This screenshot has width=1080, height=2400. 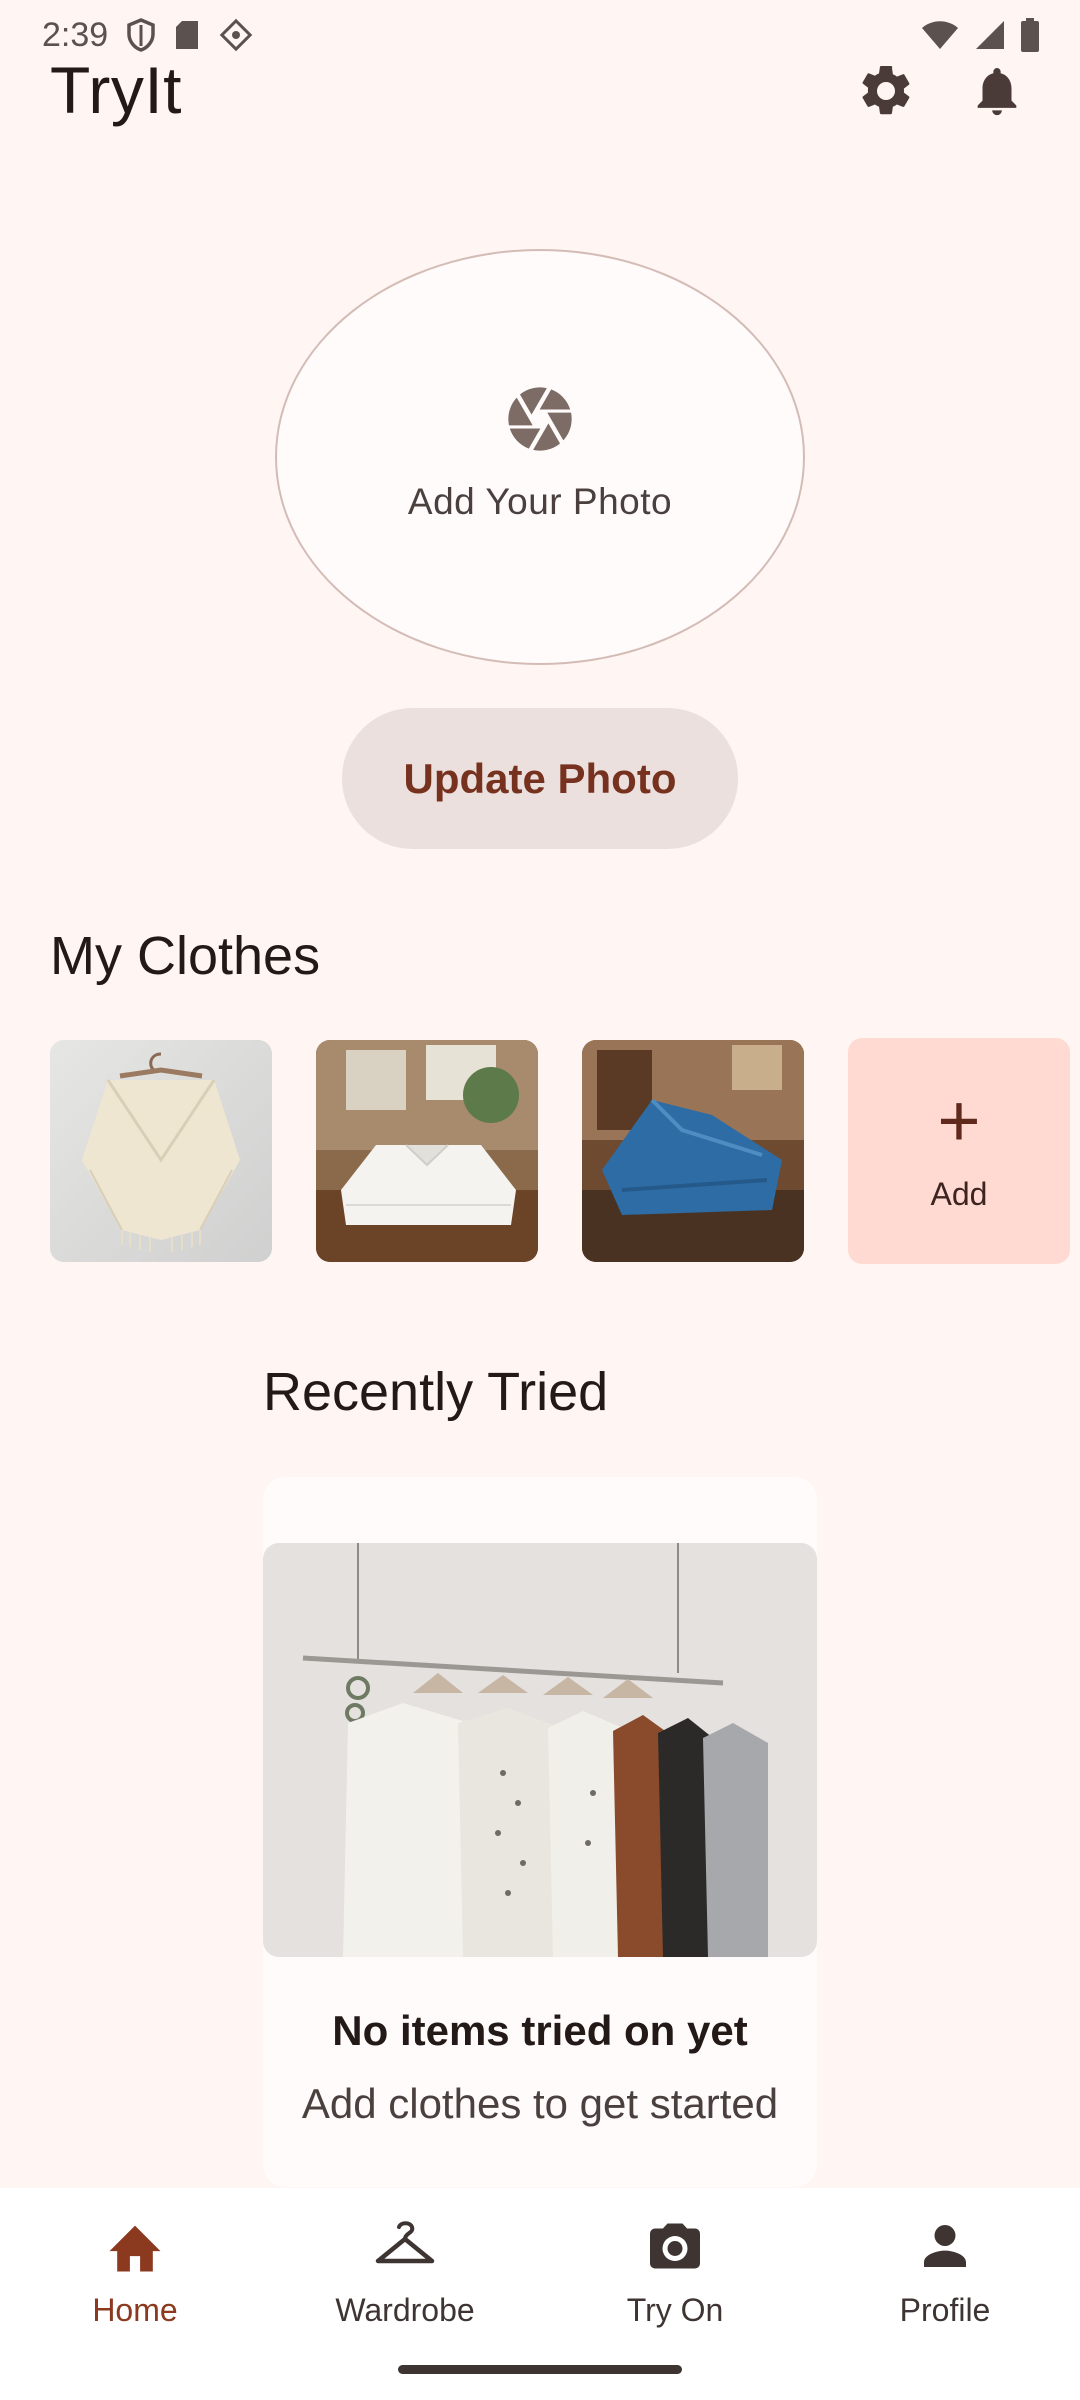 What do you see at coordinates (405, 2242) in the screenshot?
I see `hanger-icon` at bounding box center [405, 2242].